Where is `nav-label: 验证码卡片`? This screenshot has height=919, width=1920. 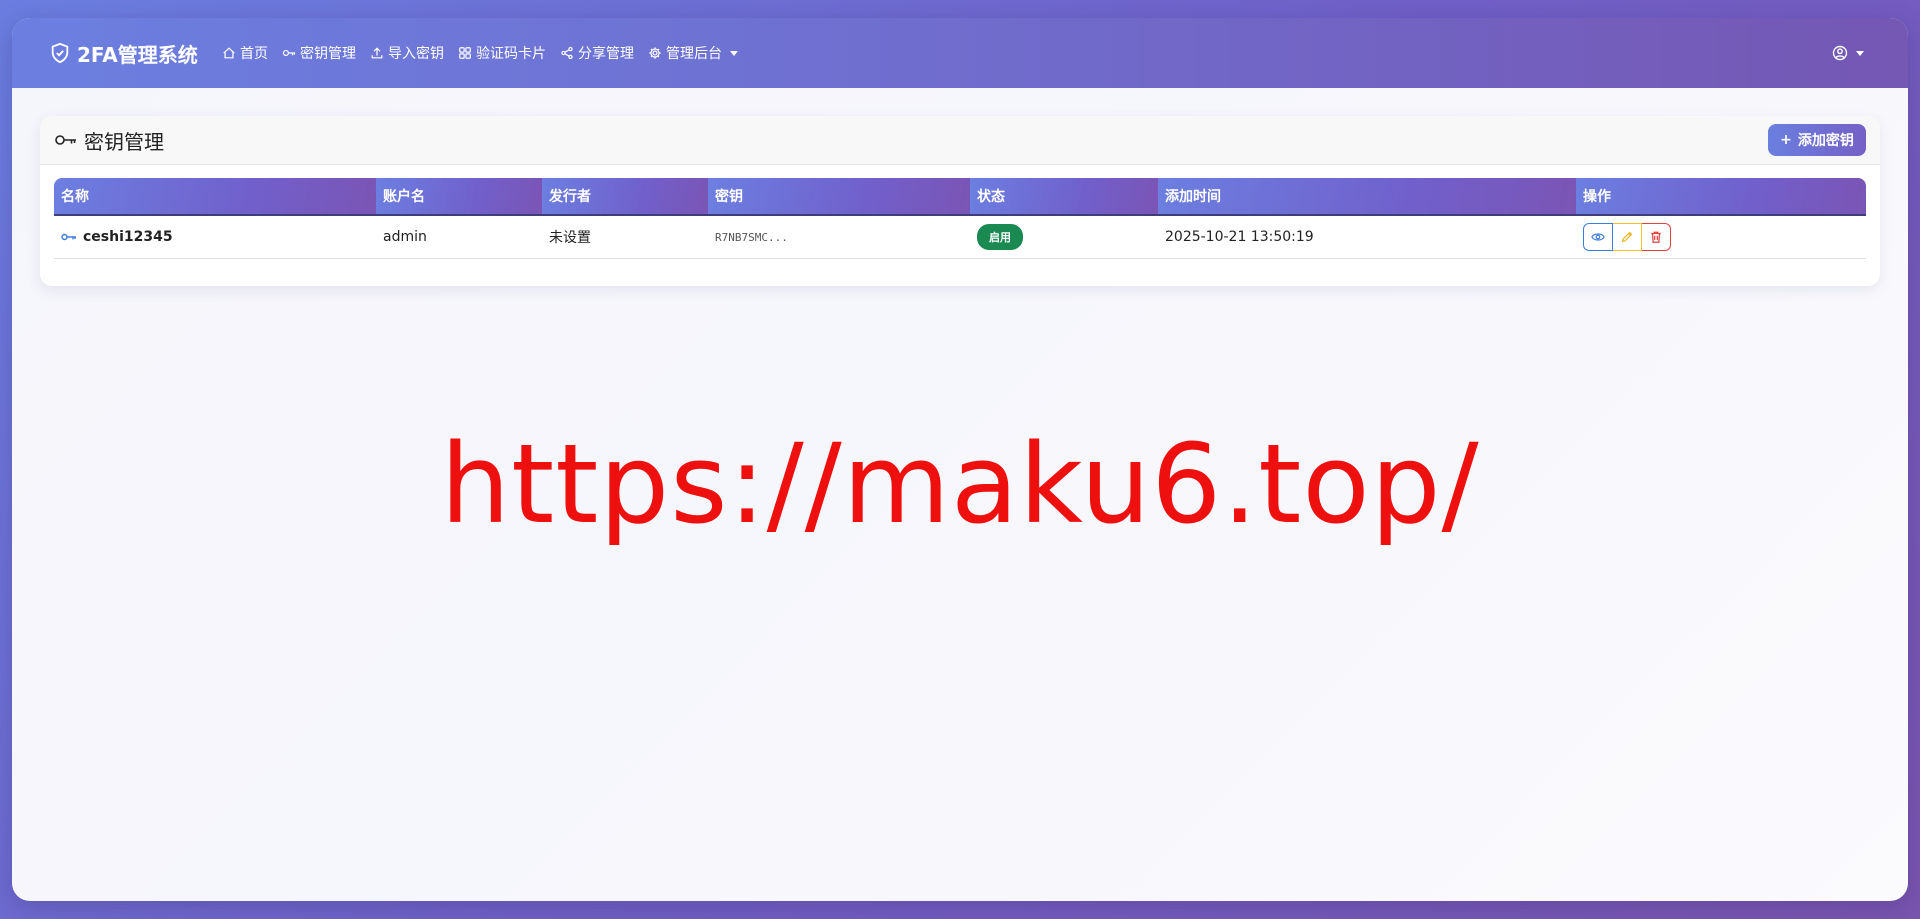 nav-label: 验证码卡片 is located at coordinates (511, 54).